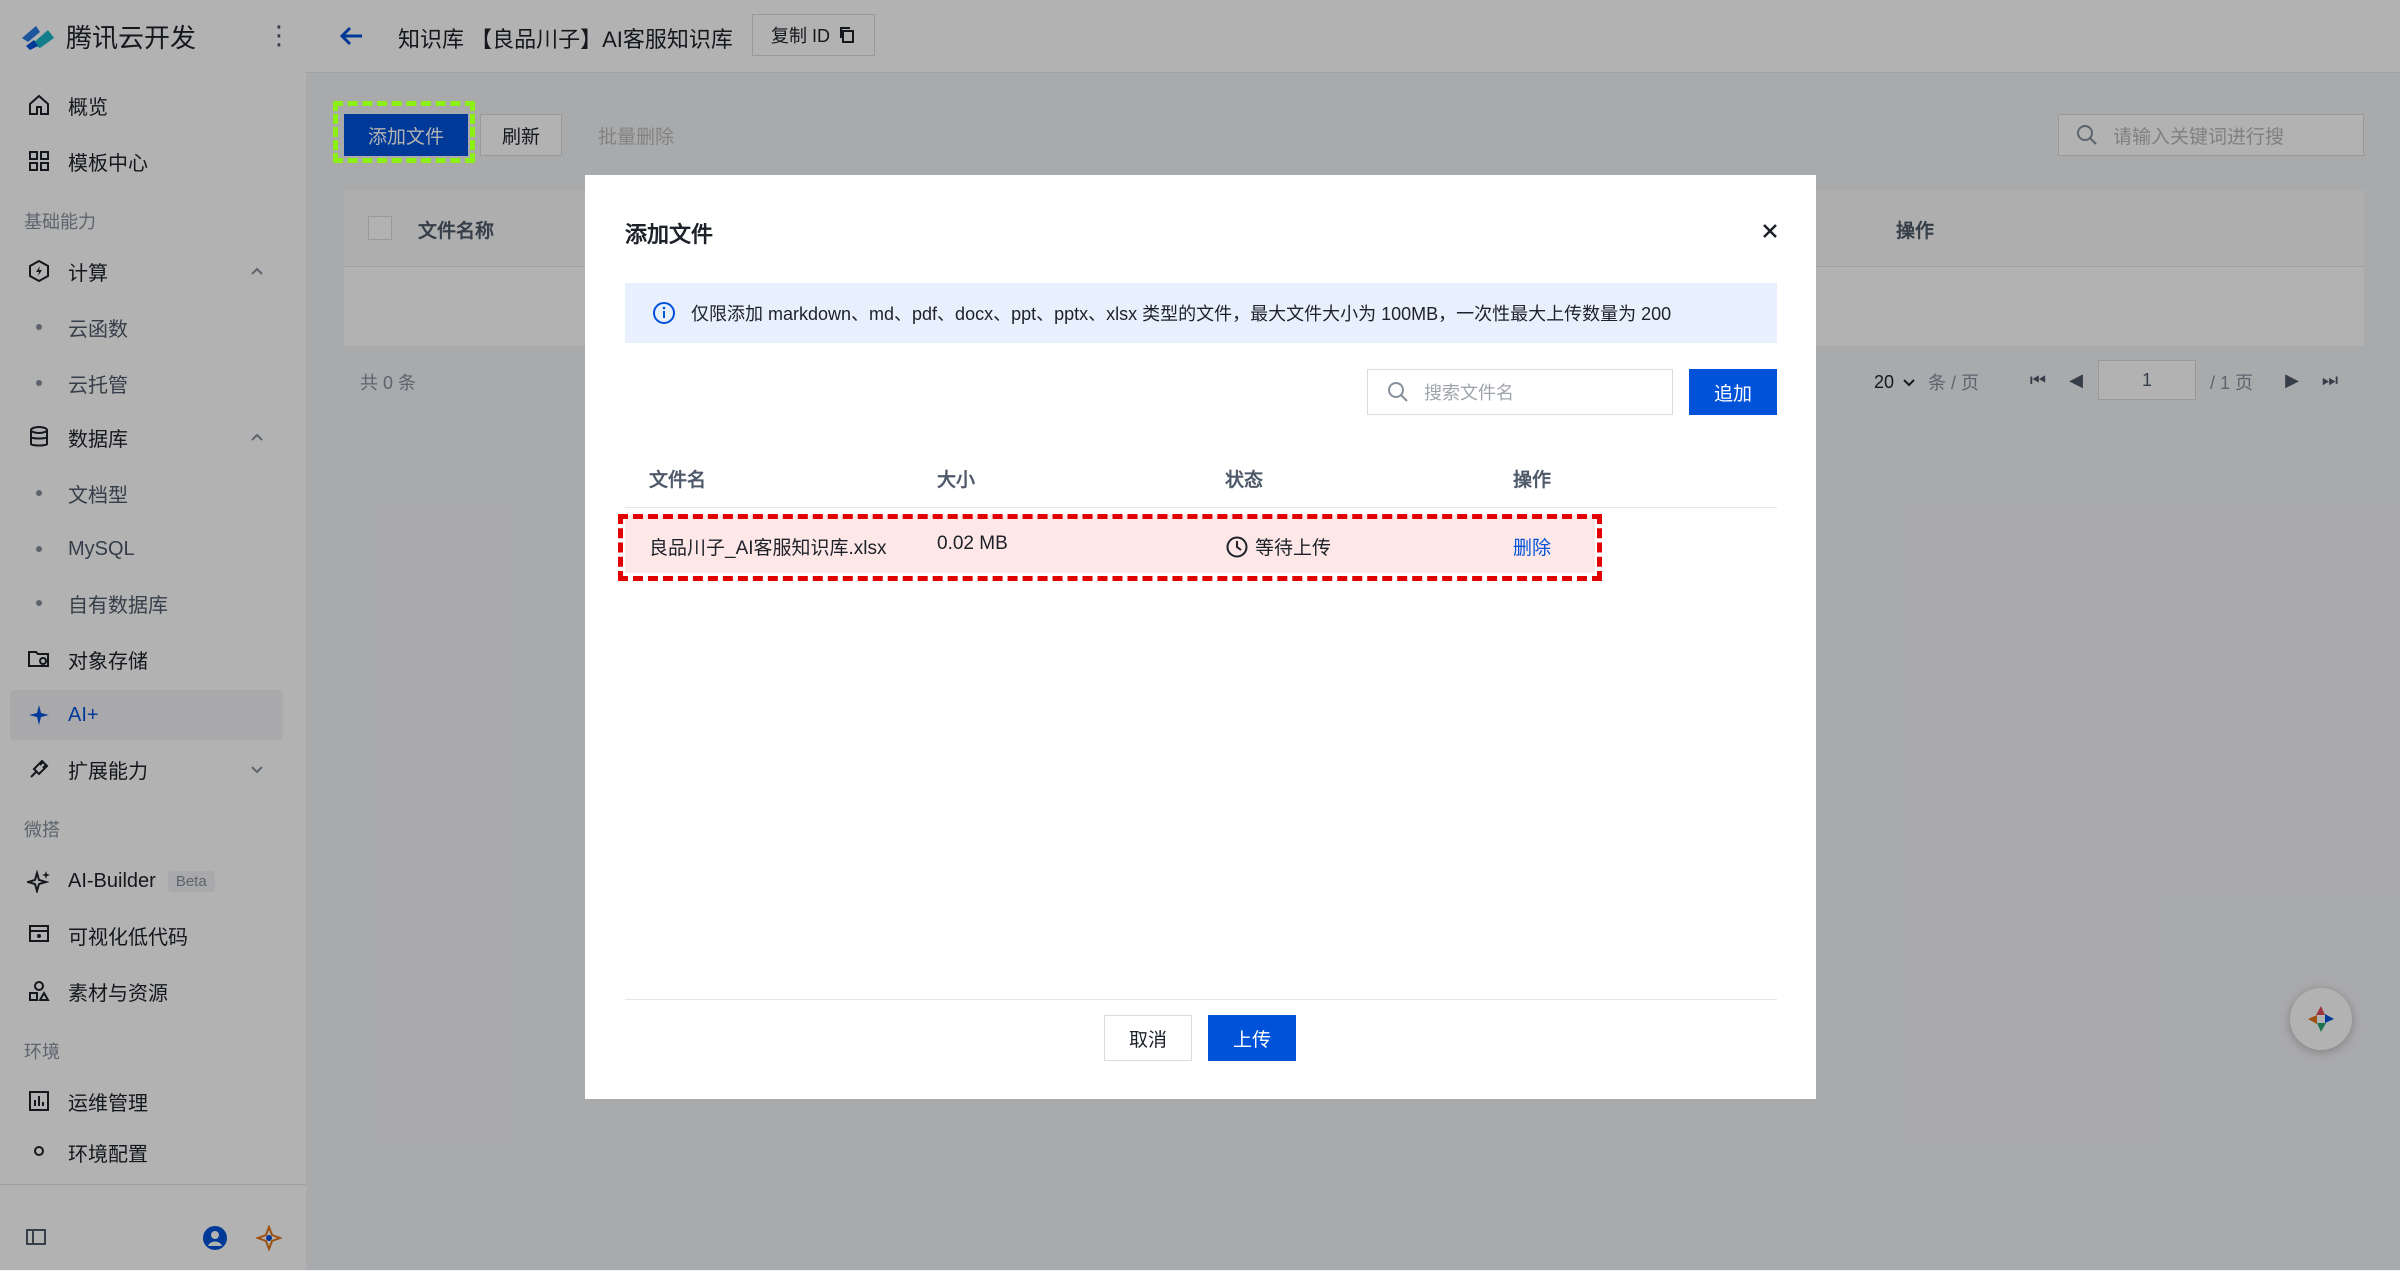  I want to click on highlight-add-file, so click(404, 132).